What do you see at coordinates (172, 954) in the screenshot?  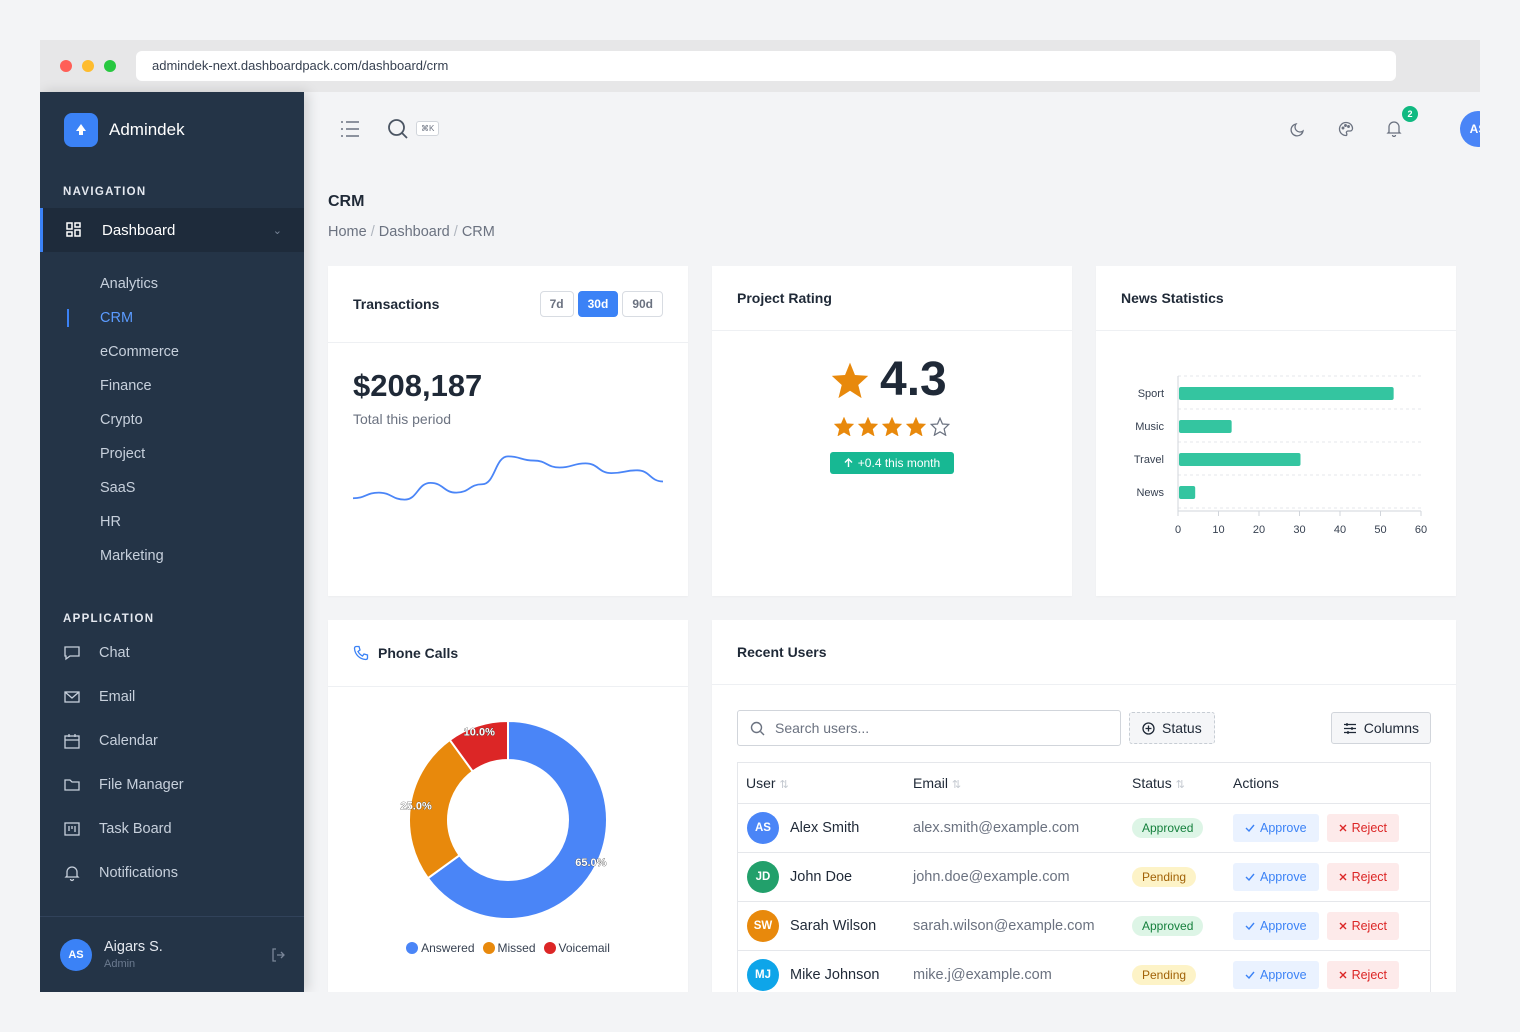 I see `sidebar-user: AS Aigars S. Admin` at bounding box center [172, 954].